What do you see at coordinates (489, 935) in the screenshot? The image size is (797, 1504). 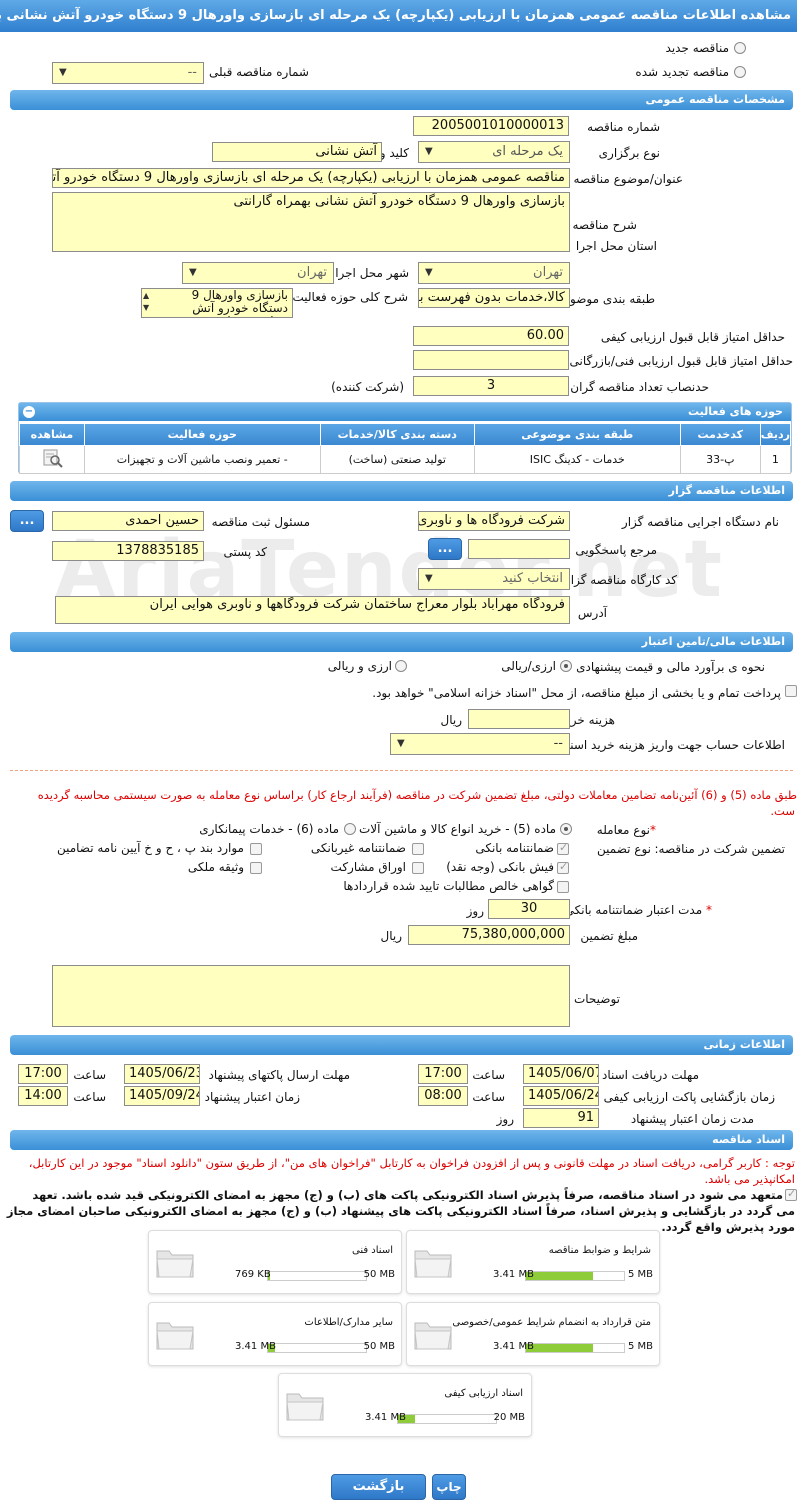 I see `amount-field: 75,380,000,000` at bounding box center [489, 935].